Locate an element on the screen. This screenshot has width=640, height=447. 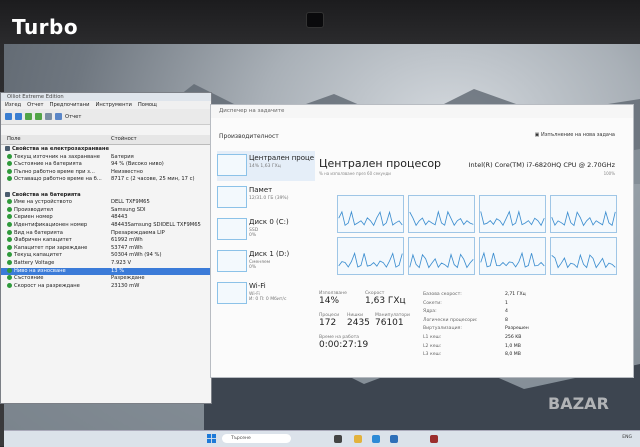
row-value: 53747 mWh is located at coordinates (127, 247).